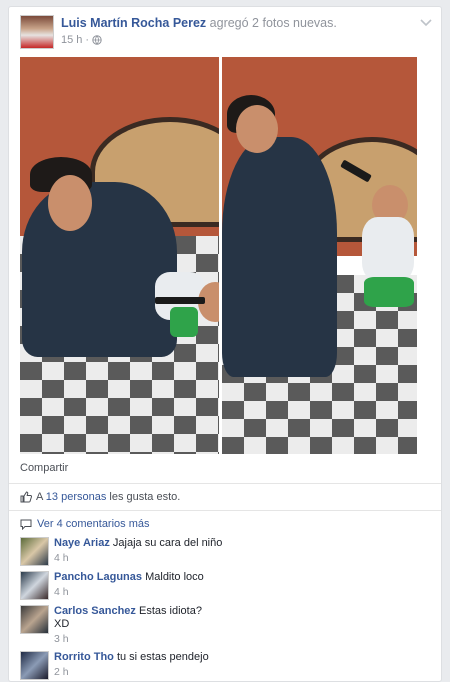  I want to click on post-action-text: agregó 2 fotos nuevas., so click(271, 23).